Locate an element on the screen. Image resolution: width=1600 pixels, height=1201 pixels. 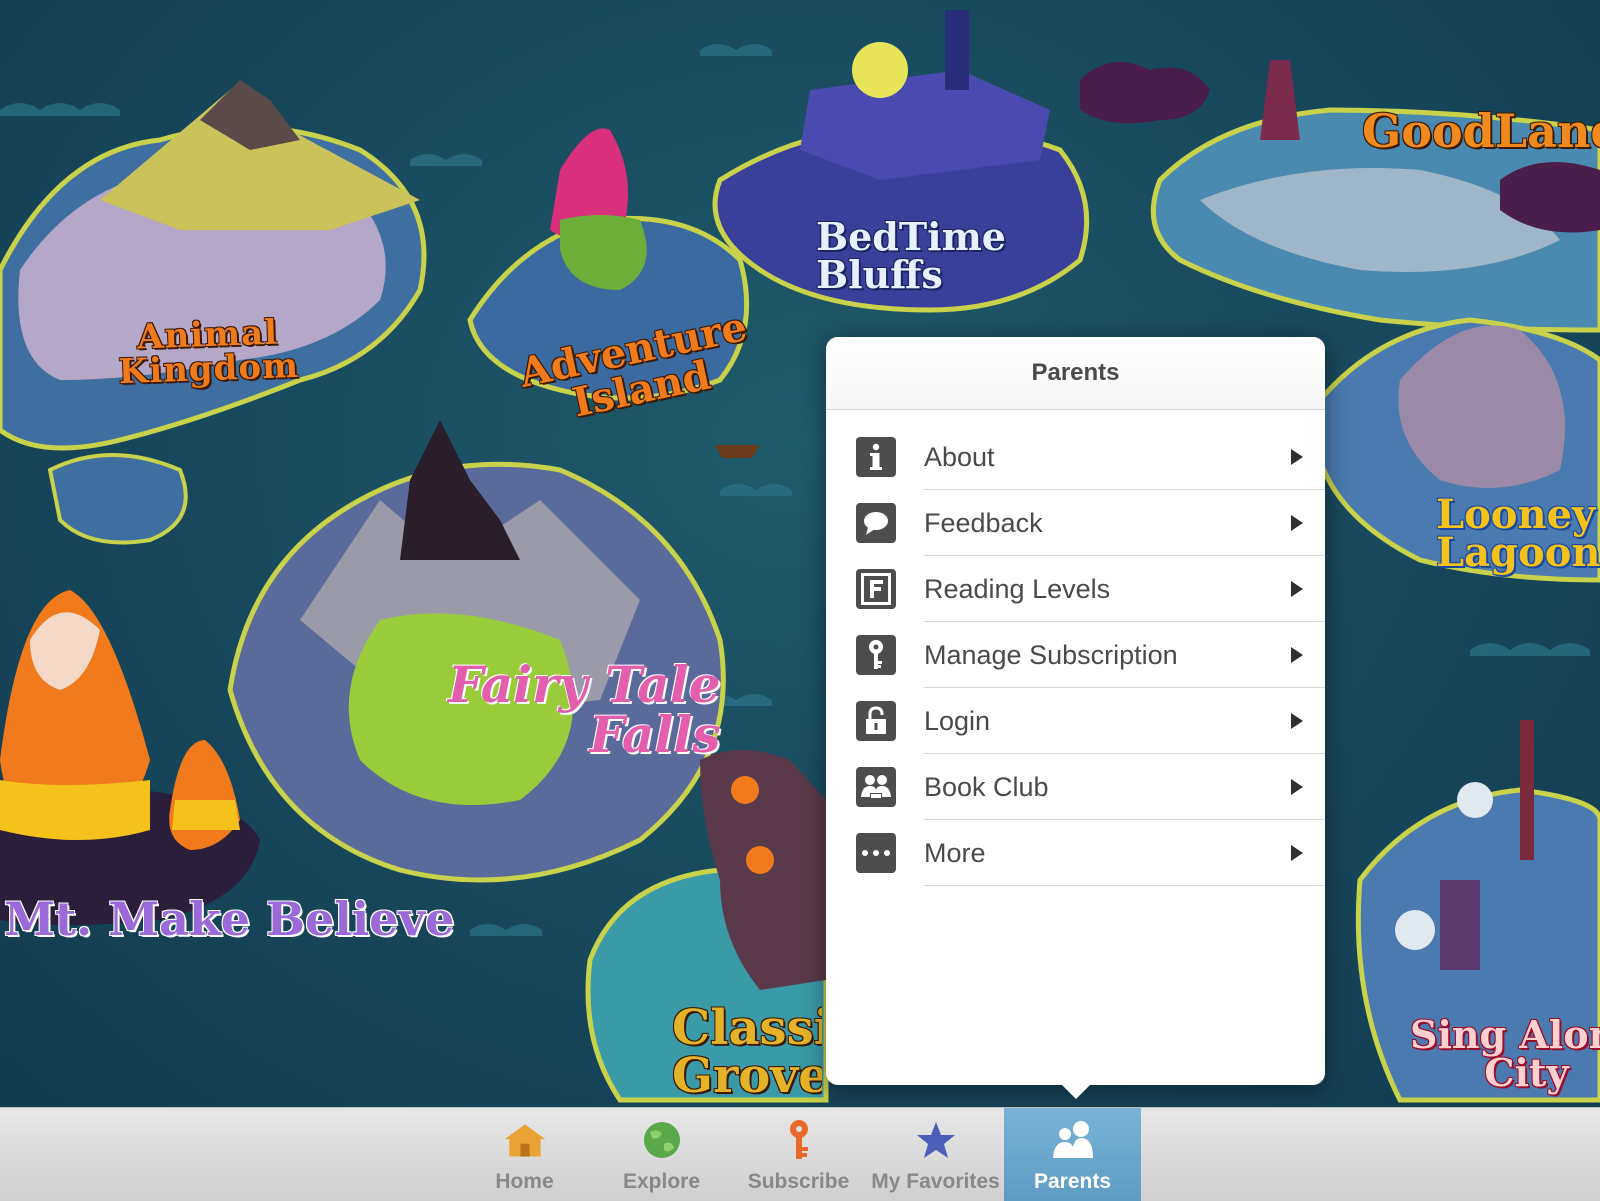
animal-kingdom-island is located at coordinates (213, 312).